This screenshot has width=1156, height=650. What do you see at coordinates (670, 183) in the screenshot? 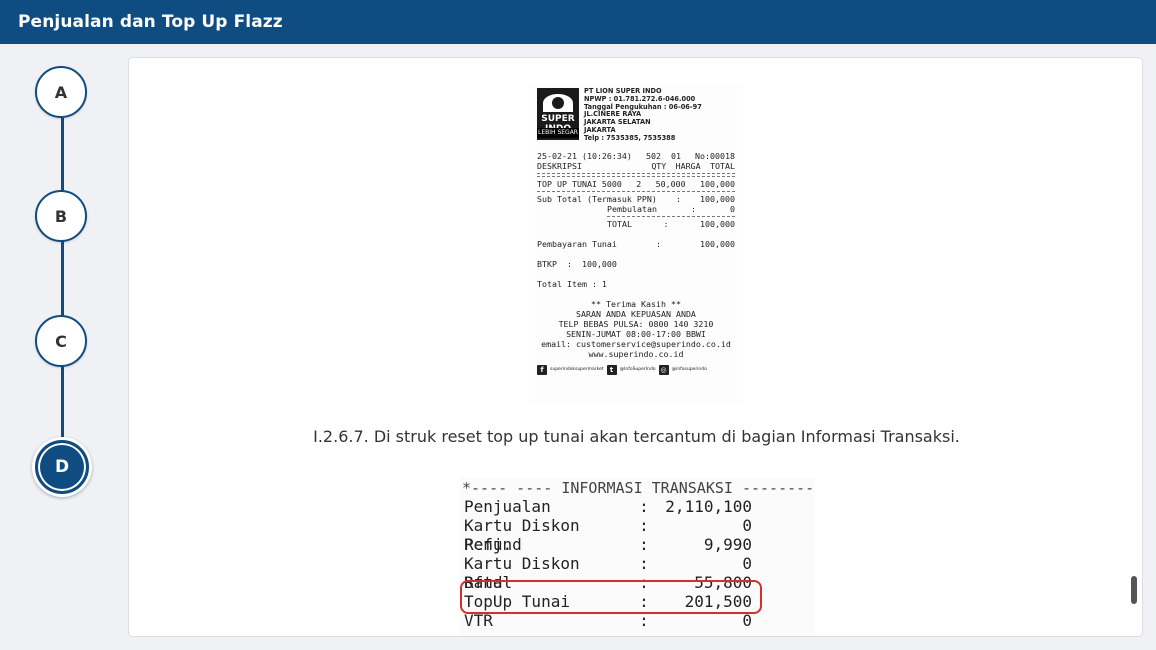
I see `item-harga: 50,000` at bounding box center [670, 183].